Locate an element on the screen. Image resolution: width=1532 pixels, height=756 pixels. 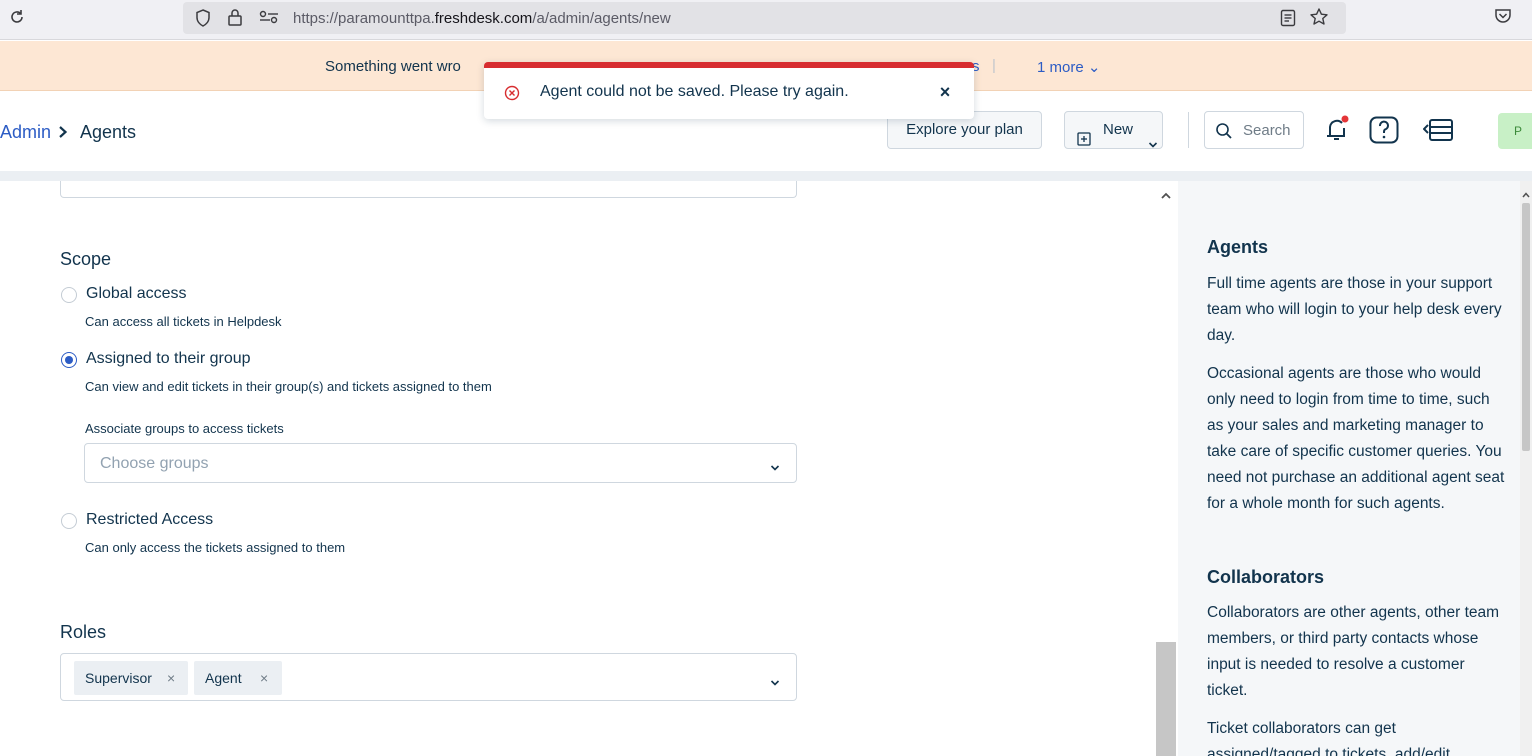
search-placeholder: Search is located at coordinates (1267, 130).